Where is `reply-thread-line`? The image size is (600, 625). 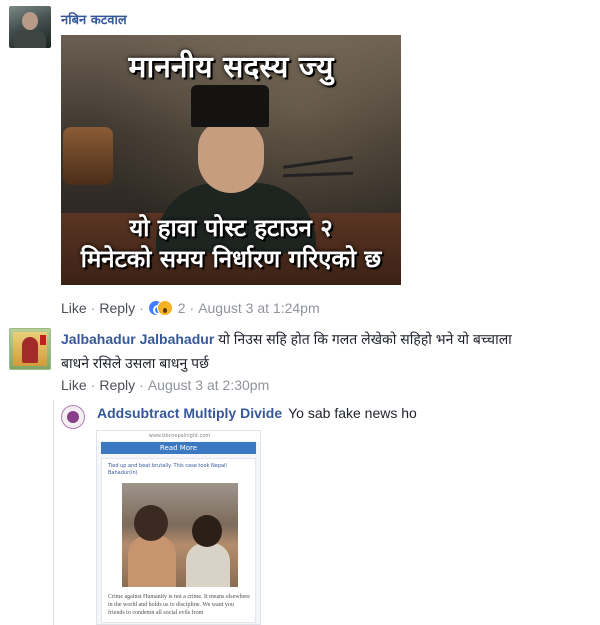
reply-thread-line is located at coordinates (53, 512).